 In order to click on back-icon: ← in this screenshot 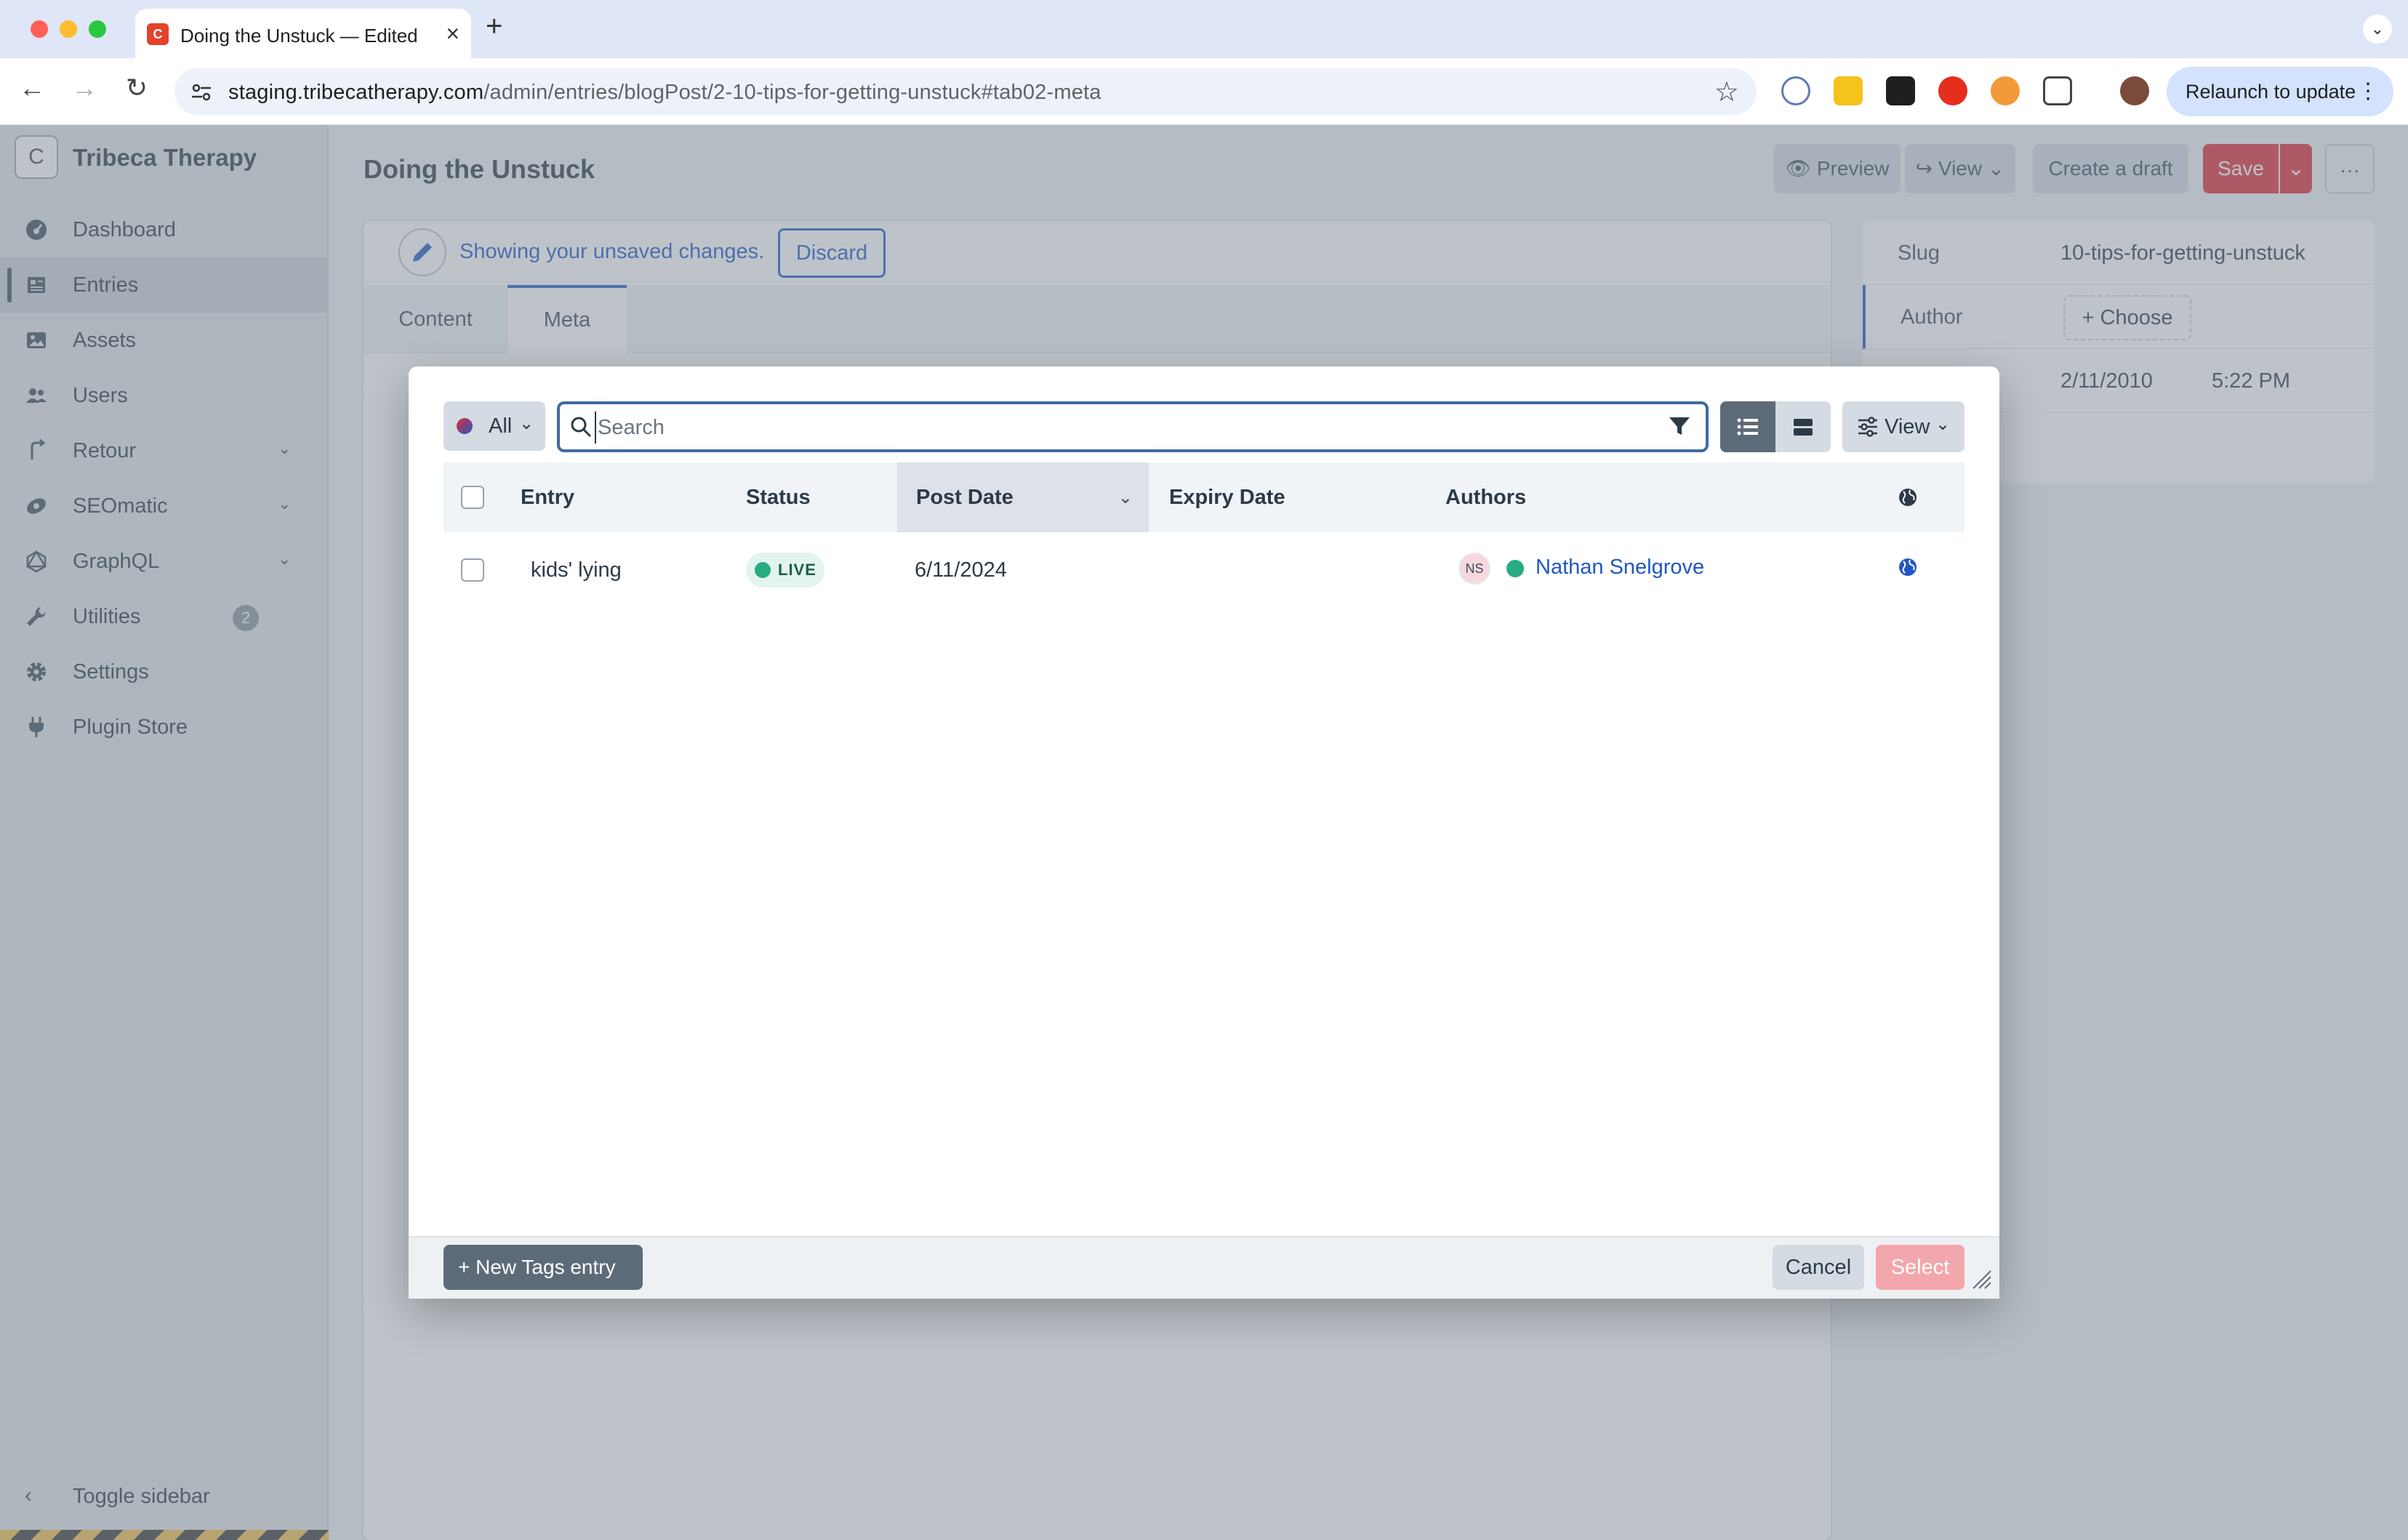, I will do `click(32, 88)`.